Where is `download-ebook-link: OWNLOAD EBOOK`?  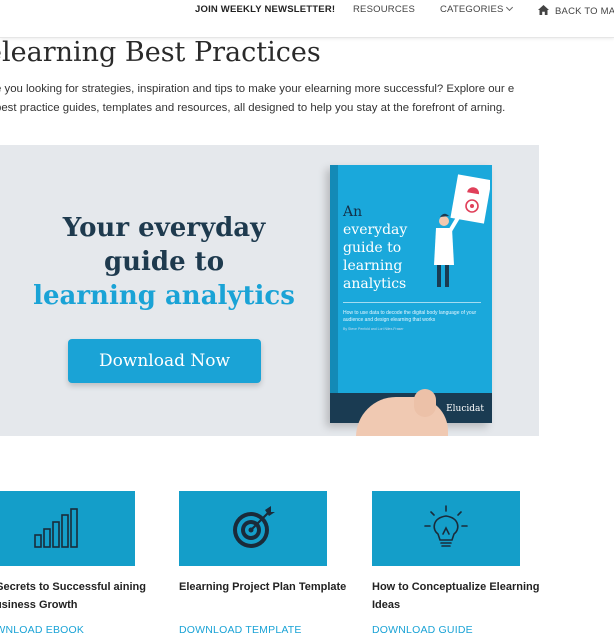 download-ebook-link: OWNLOAD EBOOK is located at coordinates (42, 630).